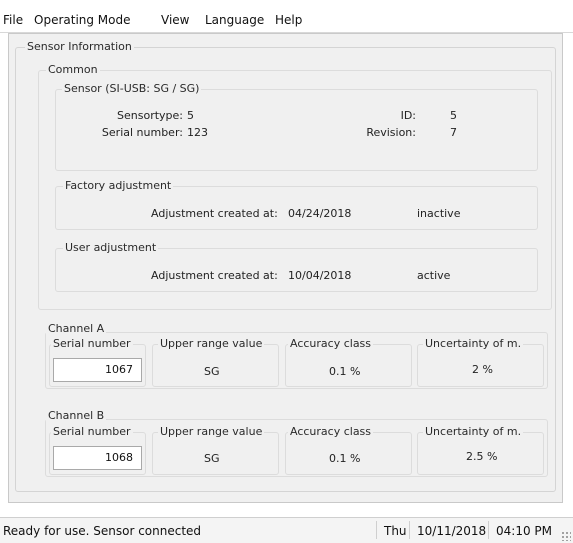 The image size is (573, 543). Describe the element at coordinates (473, 431) in the screenshot. I see `channel-b-uncertainty-label: Uncertainty of m.` at that location.